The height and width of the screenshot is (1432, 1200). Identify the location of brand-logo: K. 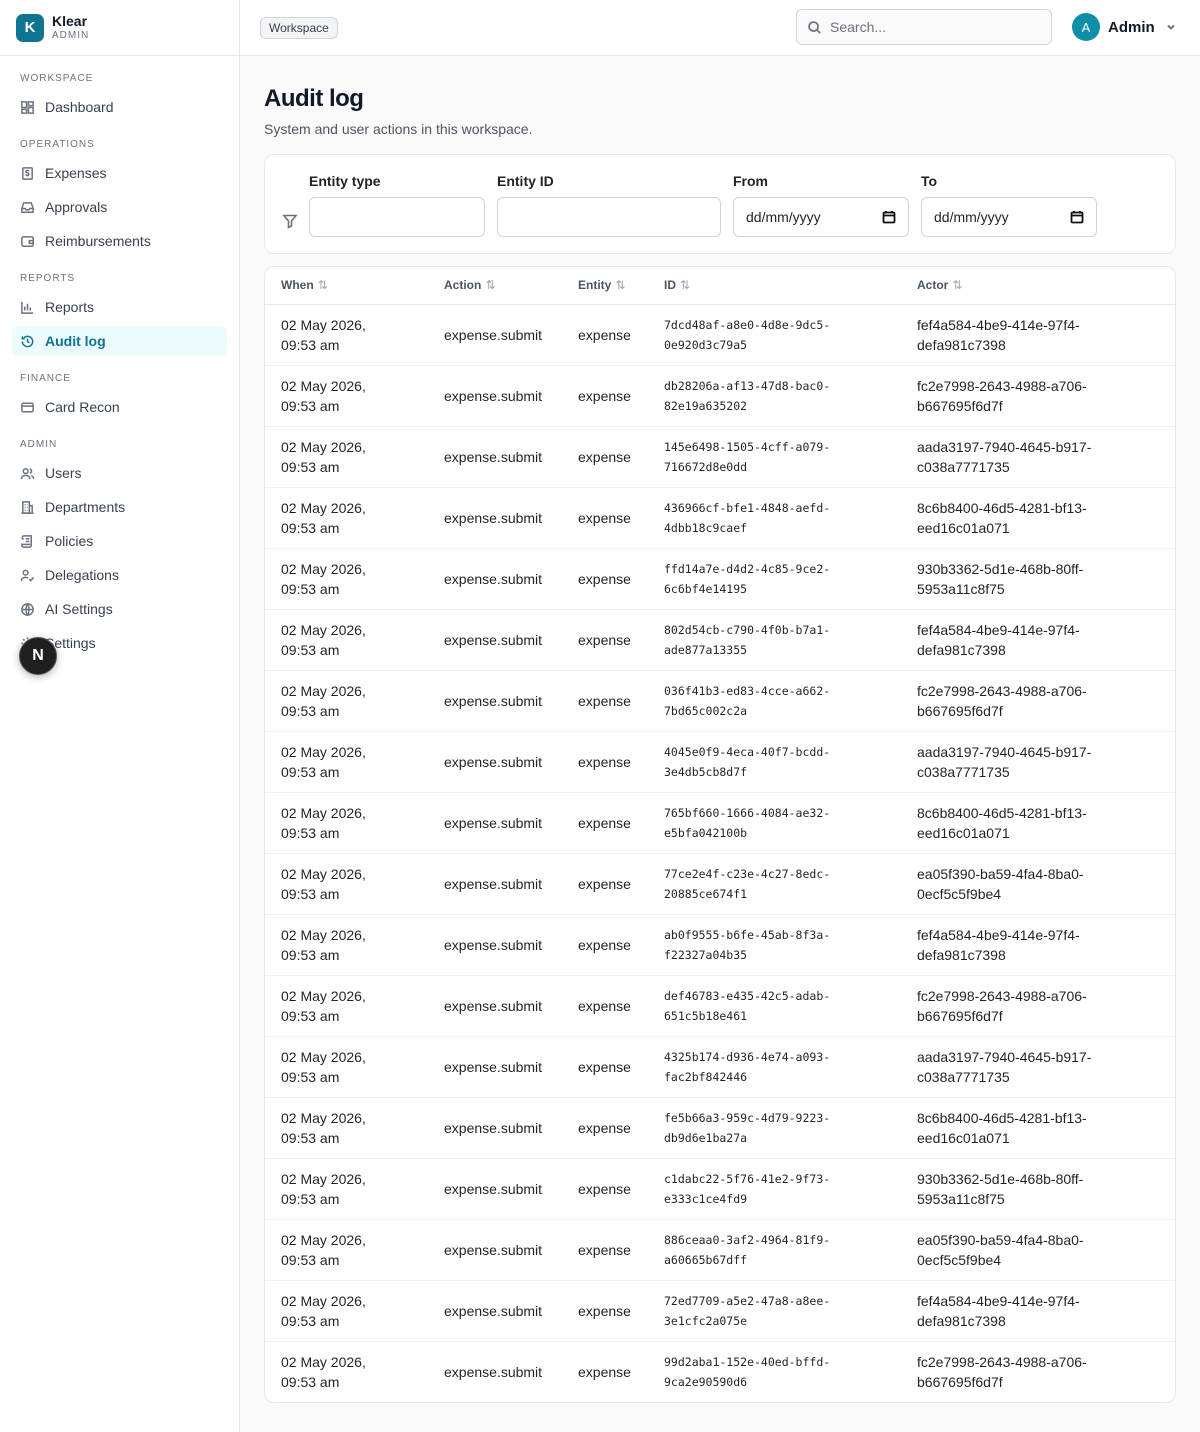
(30, 27).